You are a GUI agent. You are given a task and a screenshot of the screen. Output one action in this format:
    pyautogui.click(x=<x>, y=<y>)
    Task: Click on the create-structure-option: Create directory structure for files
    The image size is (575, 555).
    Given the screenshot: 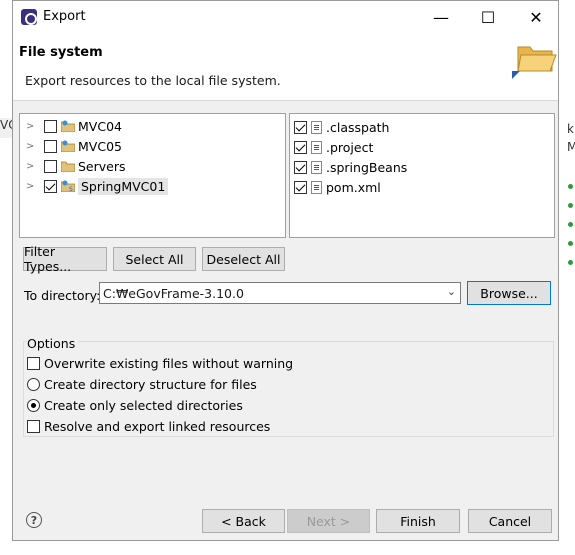 What is the action you would take?
    pyautogui.click(x=142, y=384)
    